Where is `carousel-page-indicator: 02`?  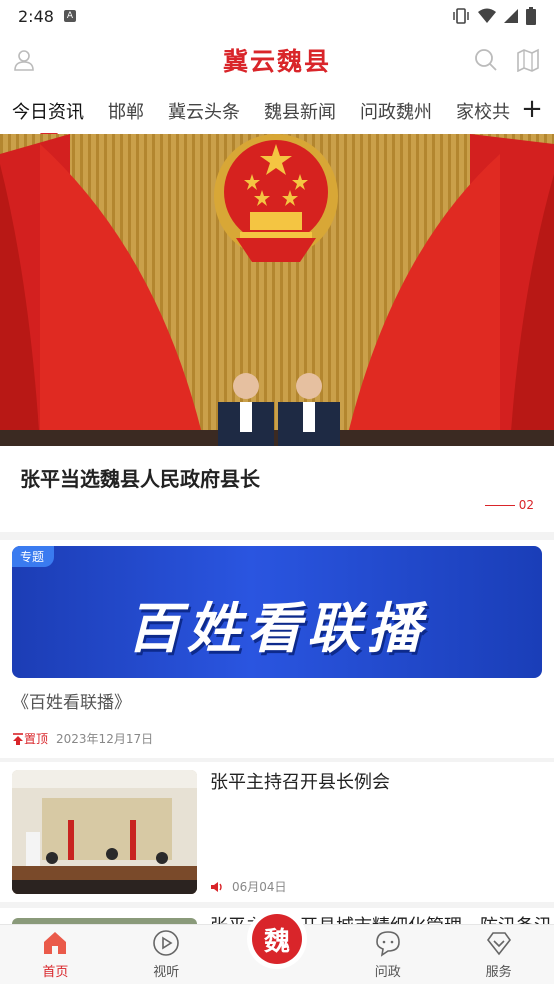 carousel-page-indicator: 02 is located at coordinates (509, 505).